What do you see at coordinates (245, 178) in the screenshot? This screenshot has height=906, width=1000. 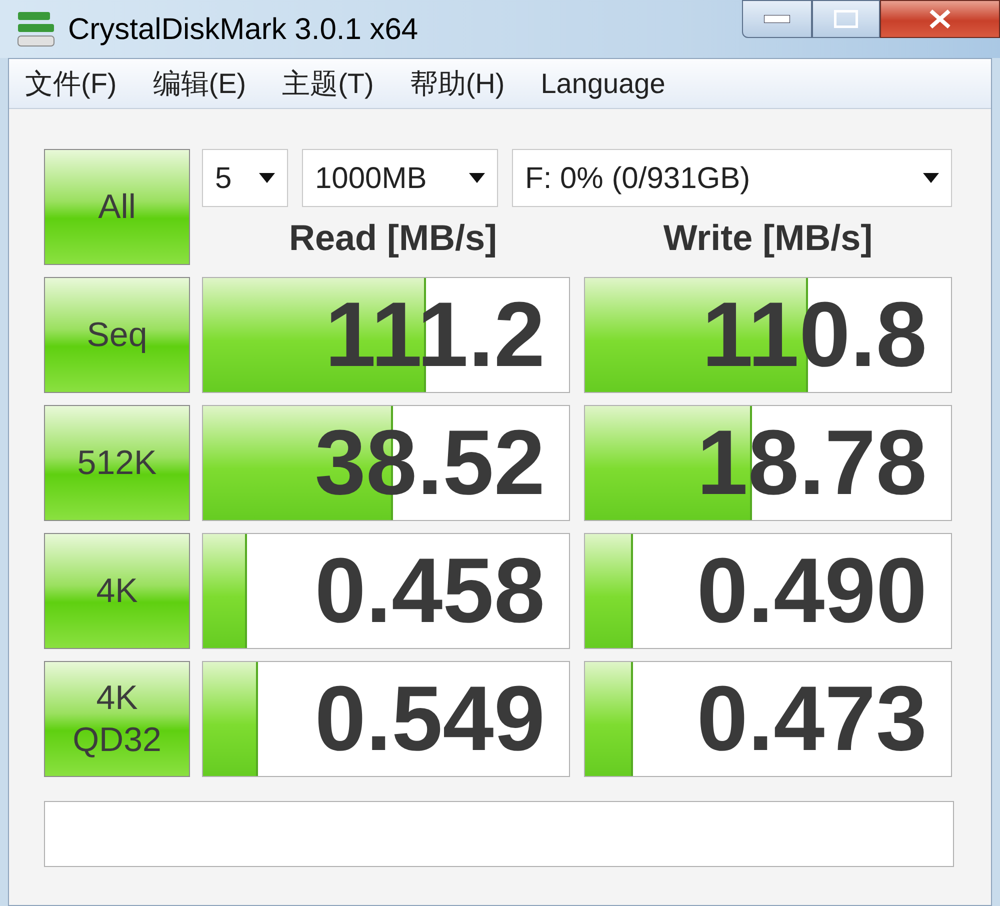 I see `dropdown: 5` at bounding box center [245, 178].